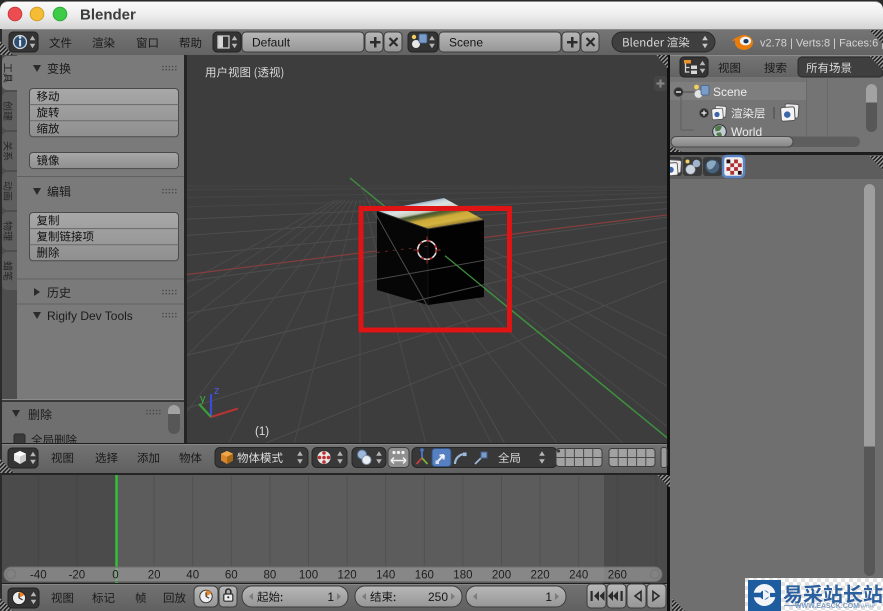 This screenshot has width=883, height=611. I want to click on svg-text: 140, so click(385, 576).